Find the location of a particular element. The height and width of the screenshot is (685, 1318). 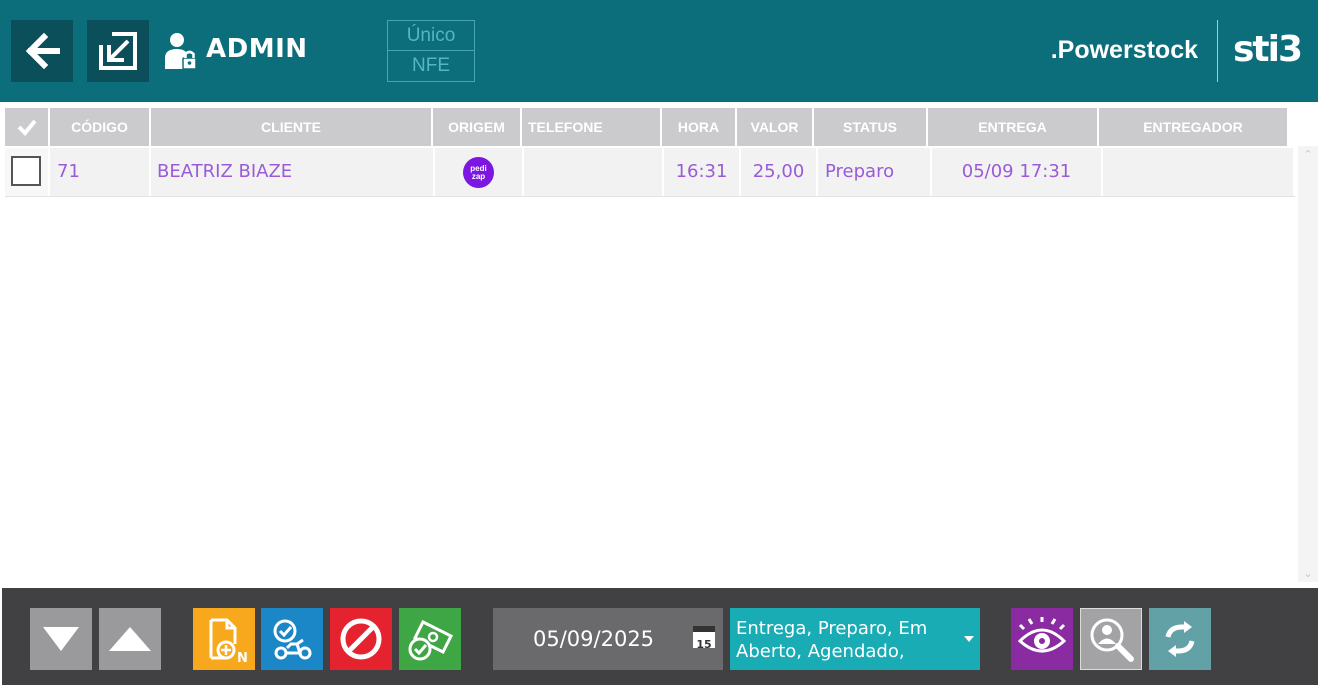

date-filter-input: 05/09/2025 15 is located at coordinates (608, 639).